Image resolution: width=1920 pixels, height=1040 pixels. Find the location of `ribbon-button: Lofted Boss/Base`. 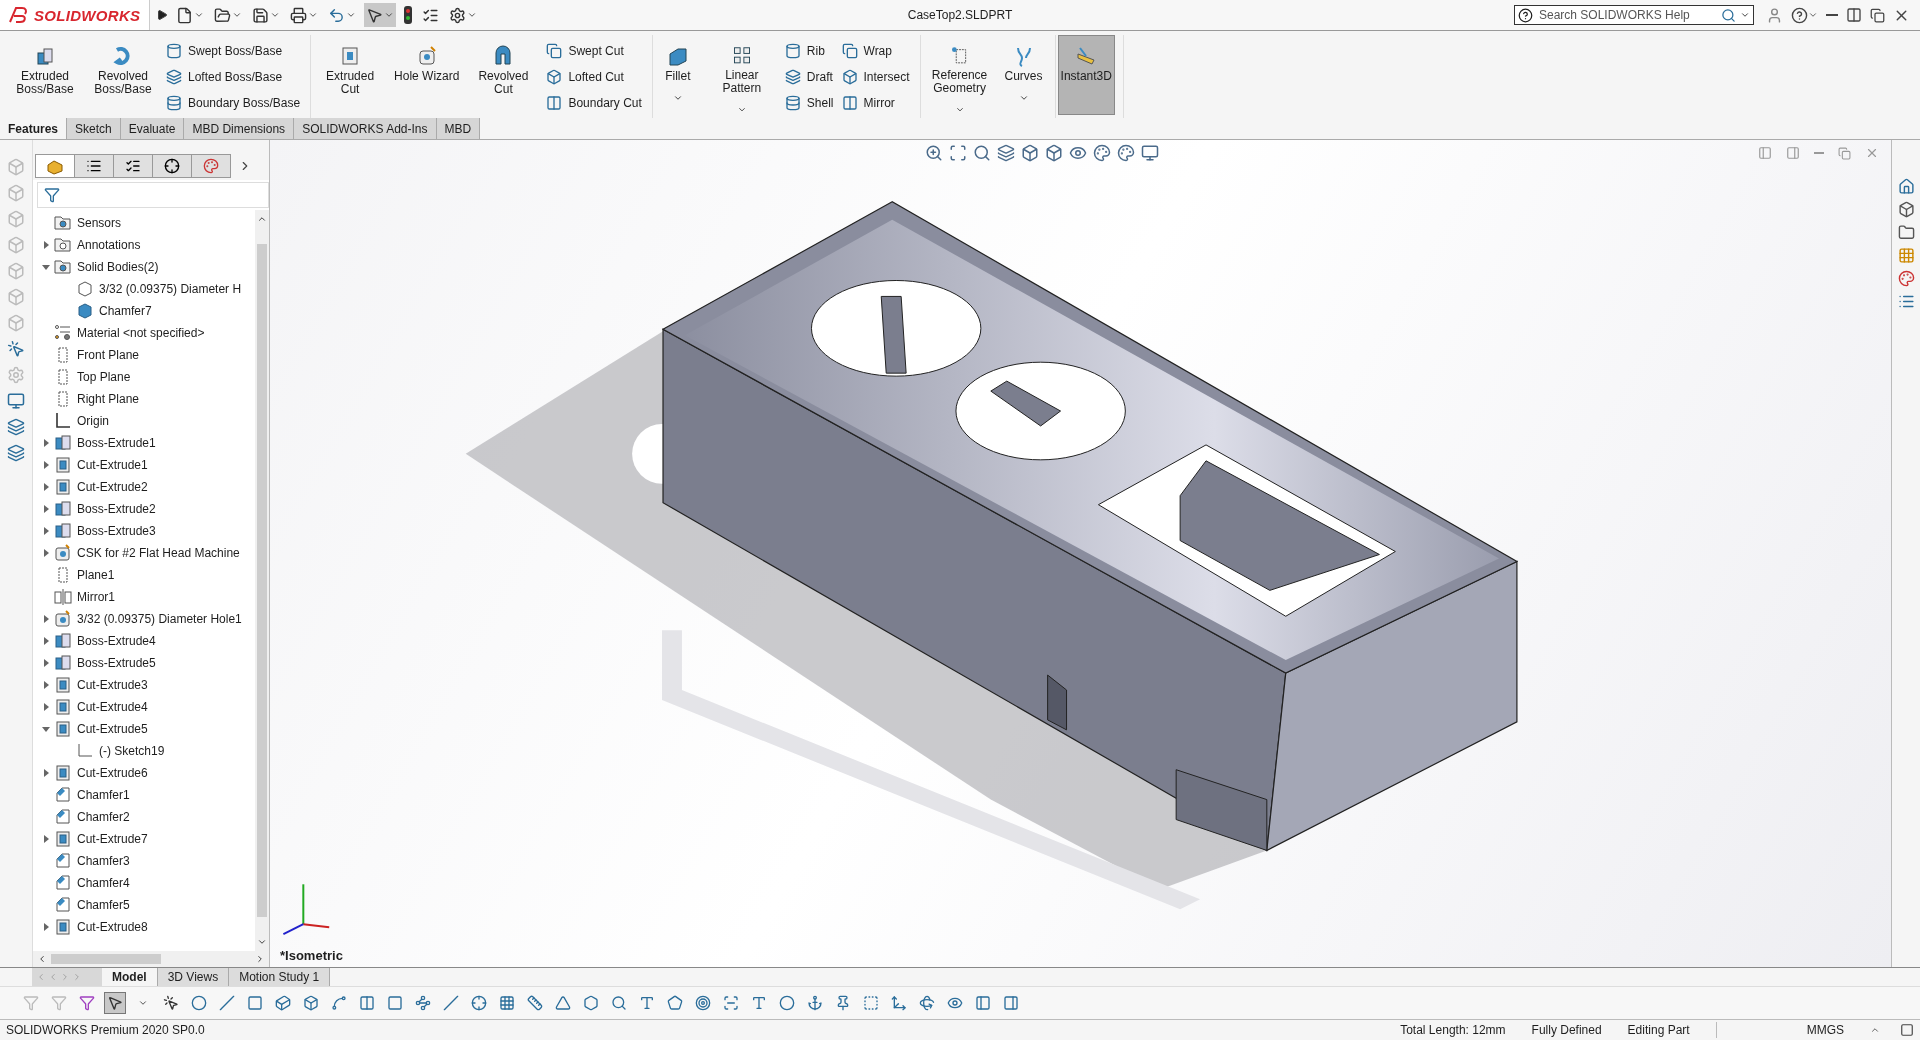

ribbon-button: Lofted Boss/Base is located at coordinates (233, 76).